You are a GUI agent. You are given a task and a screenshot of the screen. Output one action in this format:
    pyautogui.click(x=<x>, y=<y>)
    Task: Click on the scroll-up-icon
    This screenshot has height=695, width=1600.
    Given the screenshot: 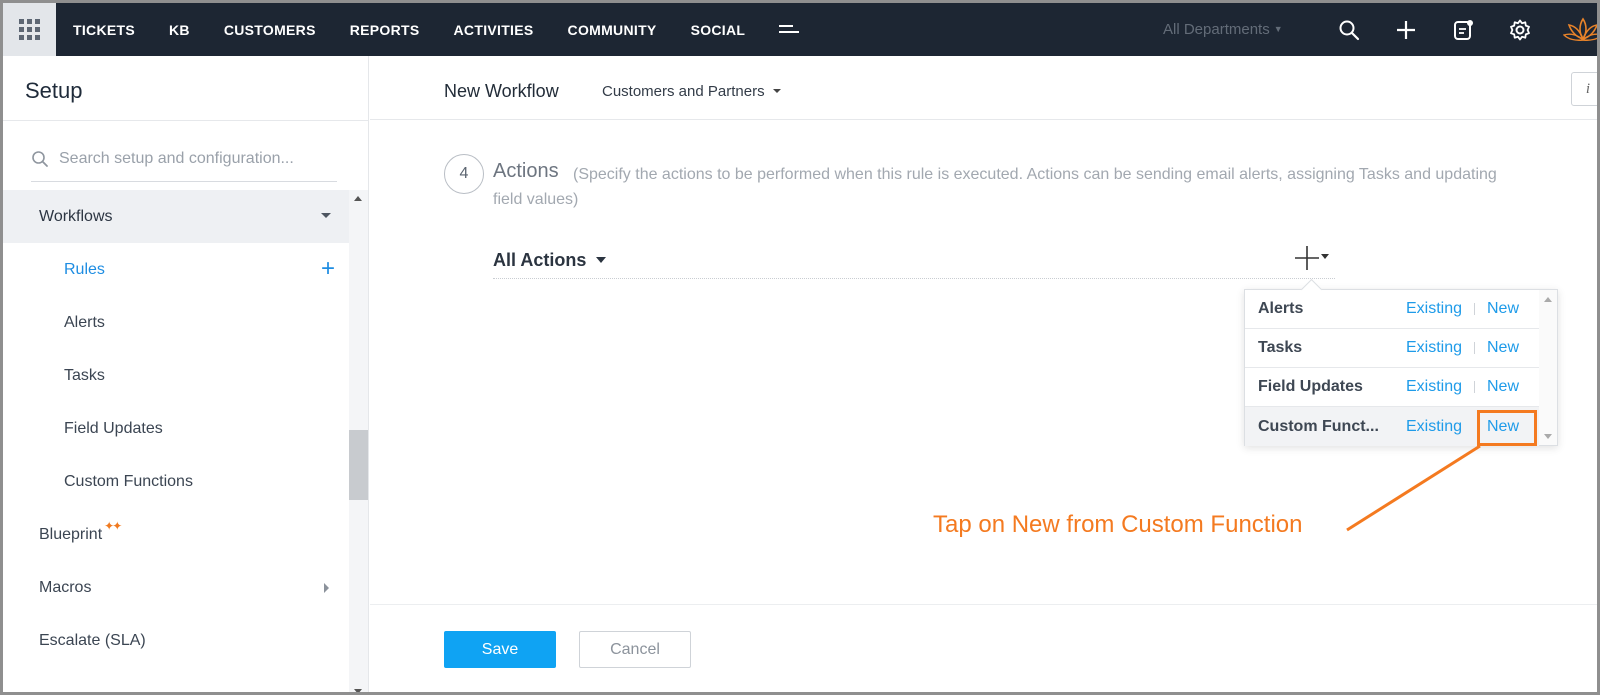 What is the action you would take?
    pyautogui.click(x=358, y=198)
    